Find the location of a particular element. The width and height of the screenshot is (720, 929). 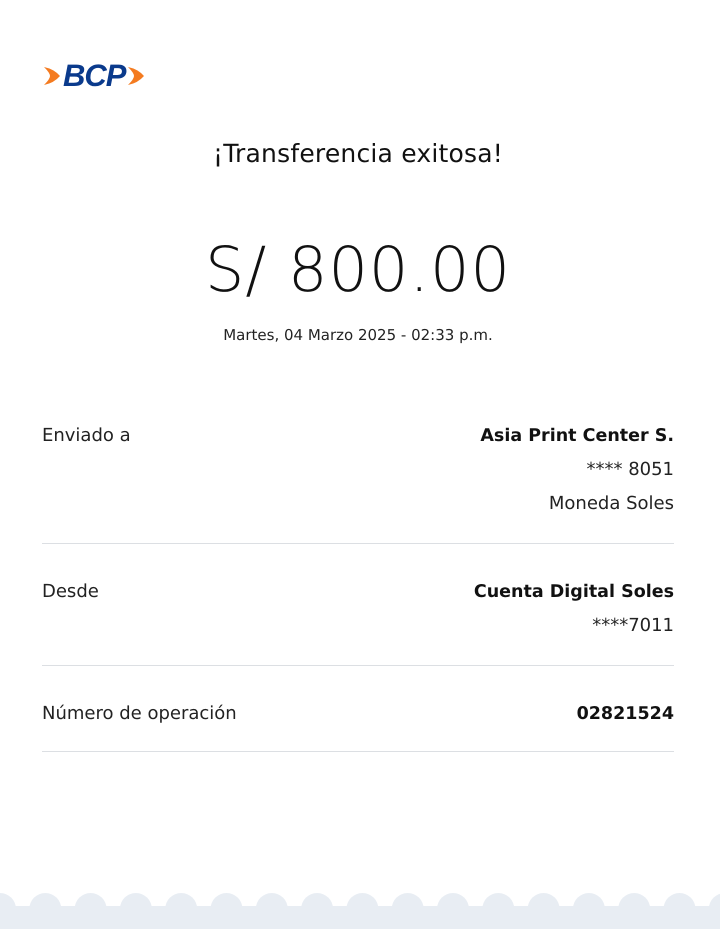

detail-value: 02821524 is located at coordinates (625, 714).